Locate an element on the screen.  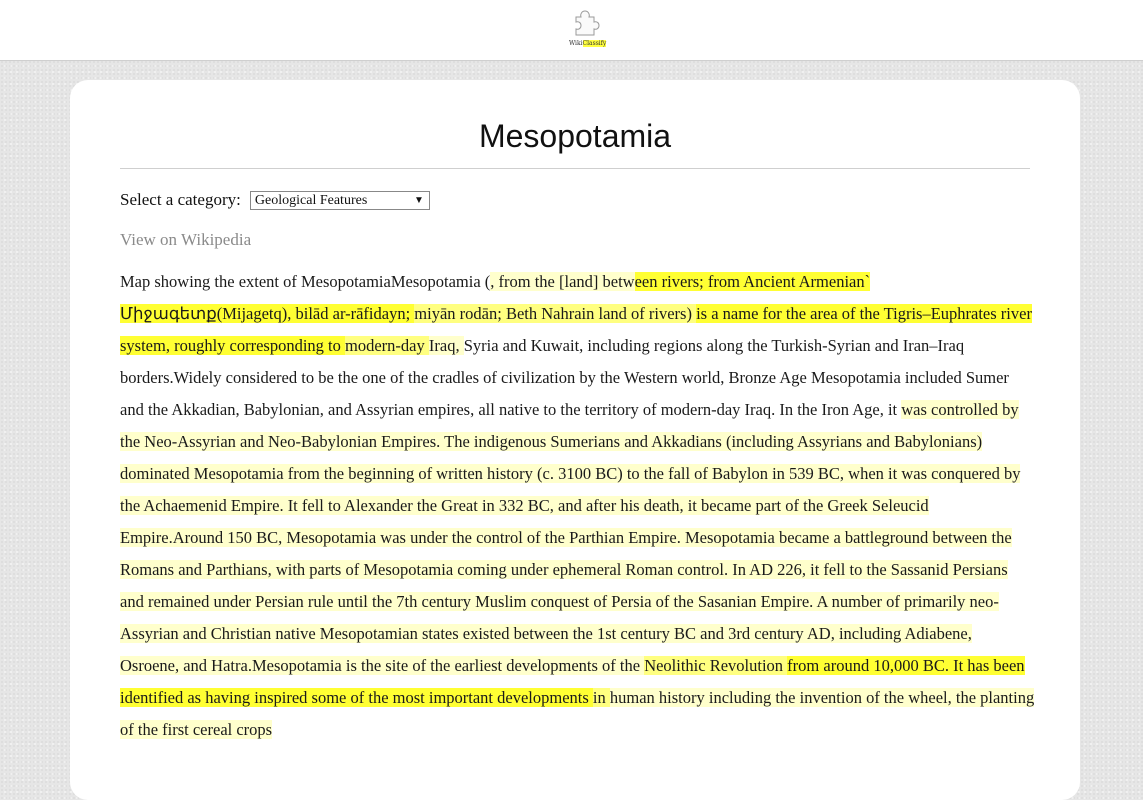
logo-wordmark: WikiClassify is located at coordinates (588, 44).